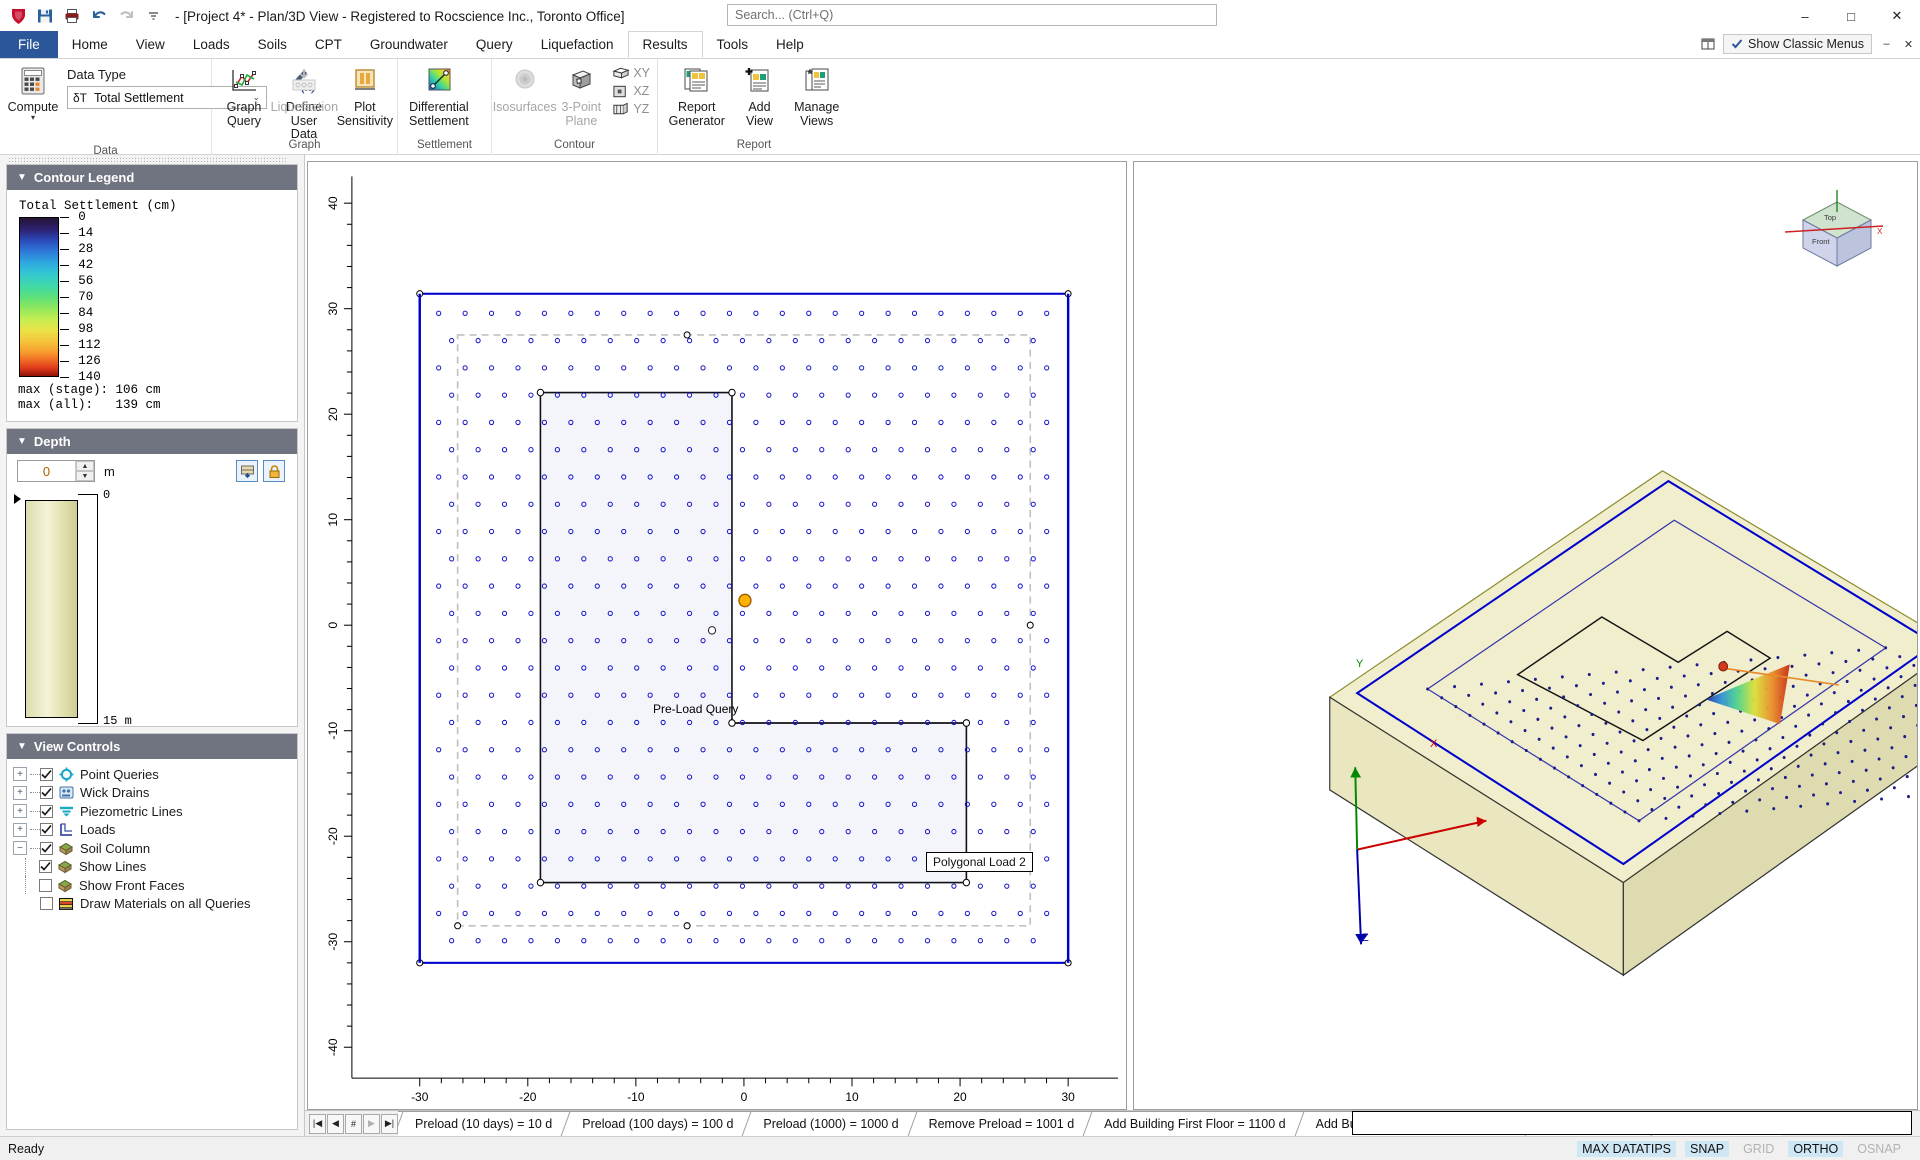 The image size is (1920, 1160). Describe the element at coordinates (153, 848) in the screenshot. I see `view-control-item-soil-column: − Soil Column` at that location.